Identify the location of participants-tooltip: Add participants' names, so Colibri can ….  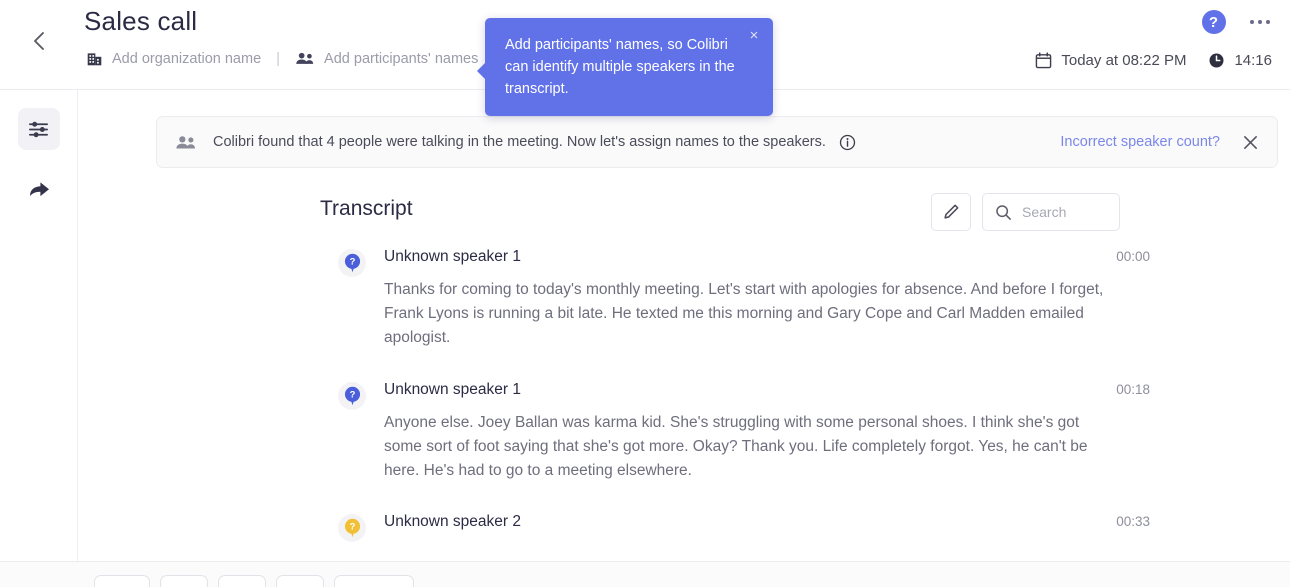
(625, 67).